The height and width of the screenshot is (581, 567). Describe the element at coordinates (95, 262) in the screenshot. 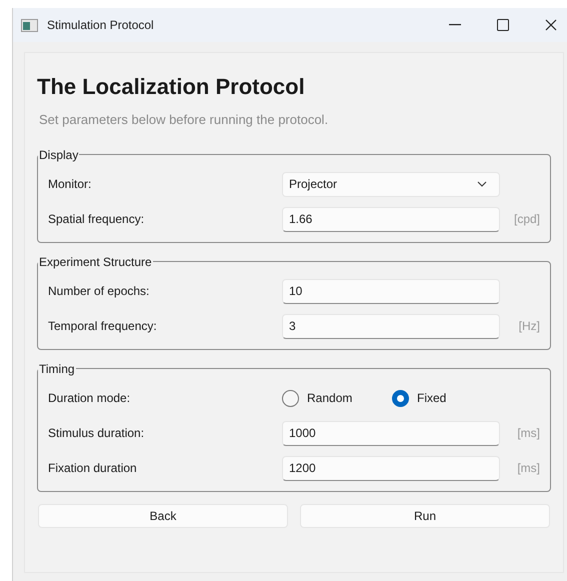

I see `group-title: Experiment Structure` at that location.